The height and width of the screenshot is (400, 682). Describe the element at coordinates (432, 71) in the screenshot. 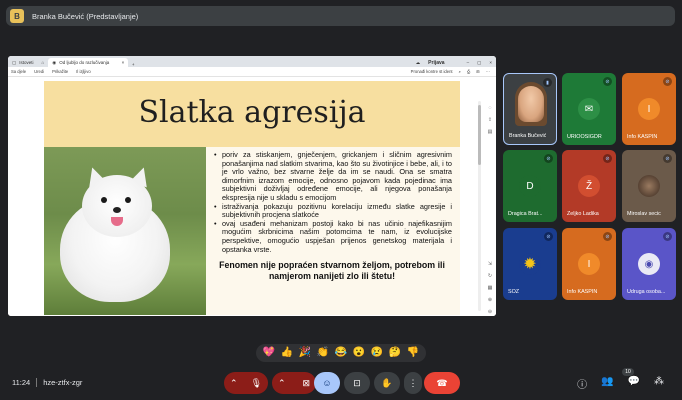

I see `search-label: Pronađi kontre st ident` at that location.